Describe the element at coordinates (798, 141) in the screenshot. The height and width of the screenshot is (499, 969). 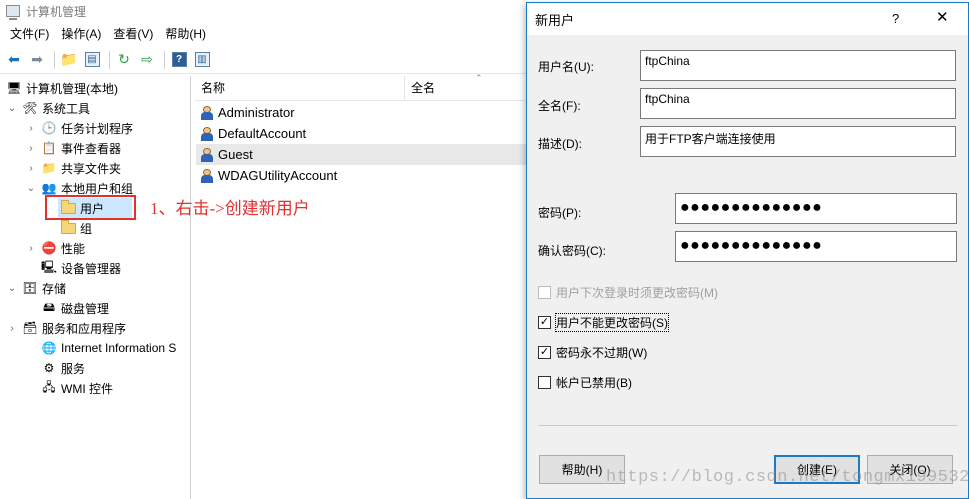
I see `description-field: 用于FTP客户端连接使用` at that location.